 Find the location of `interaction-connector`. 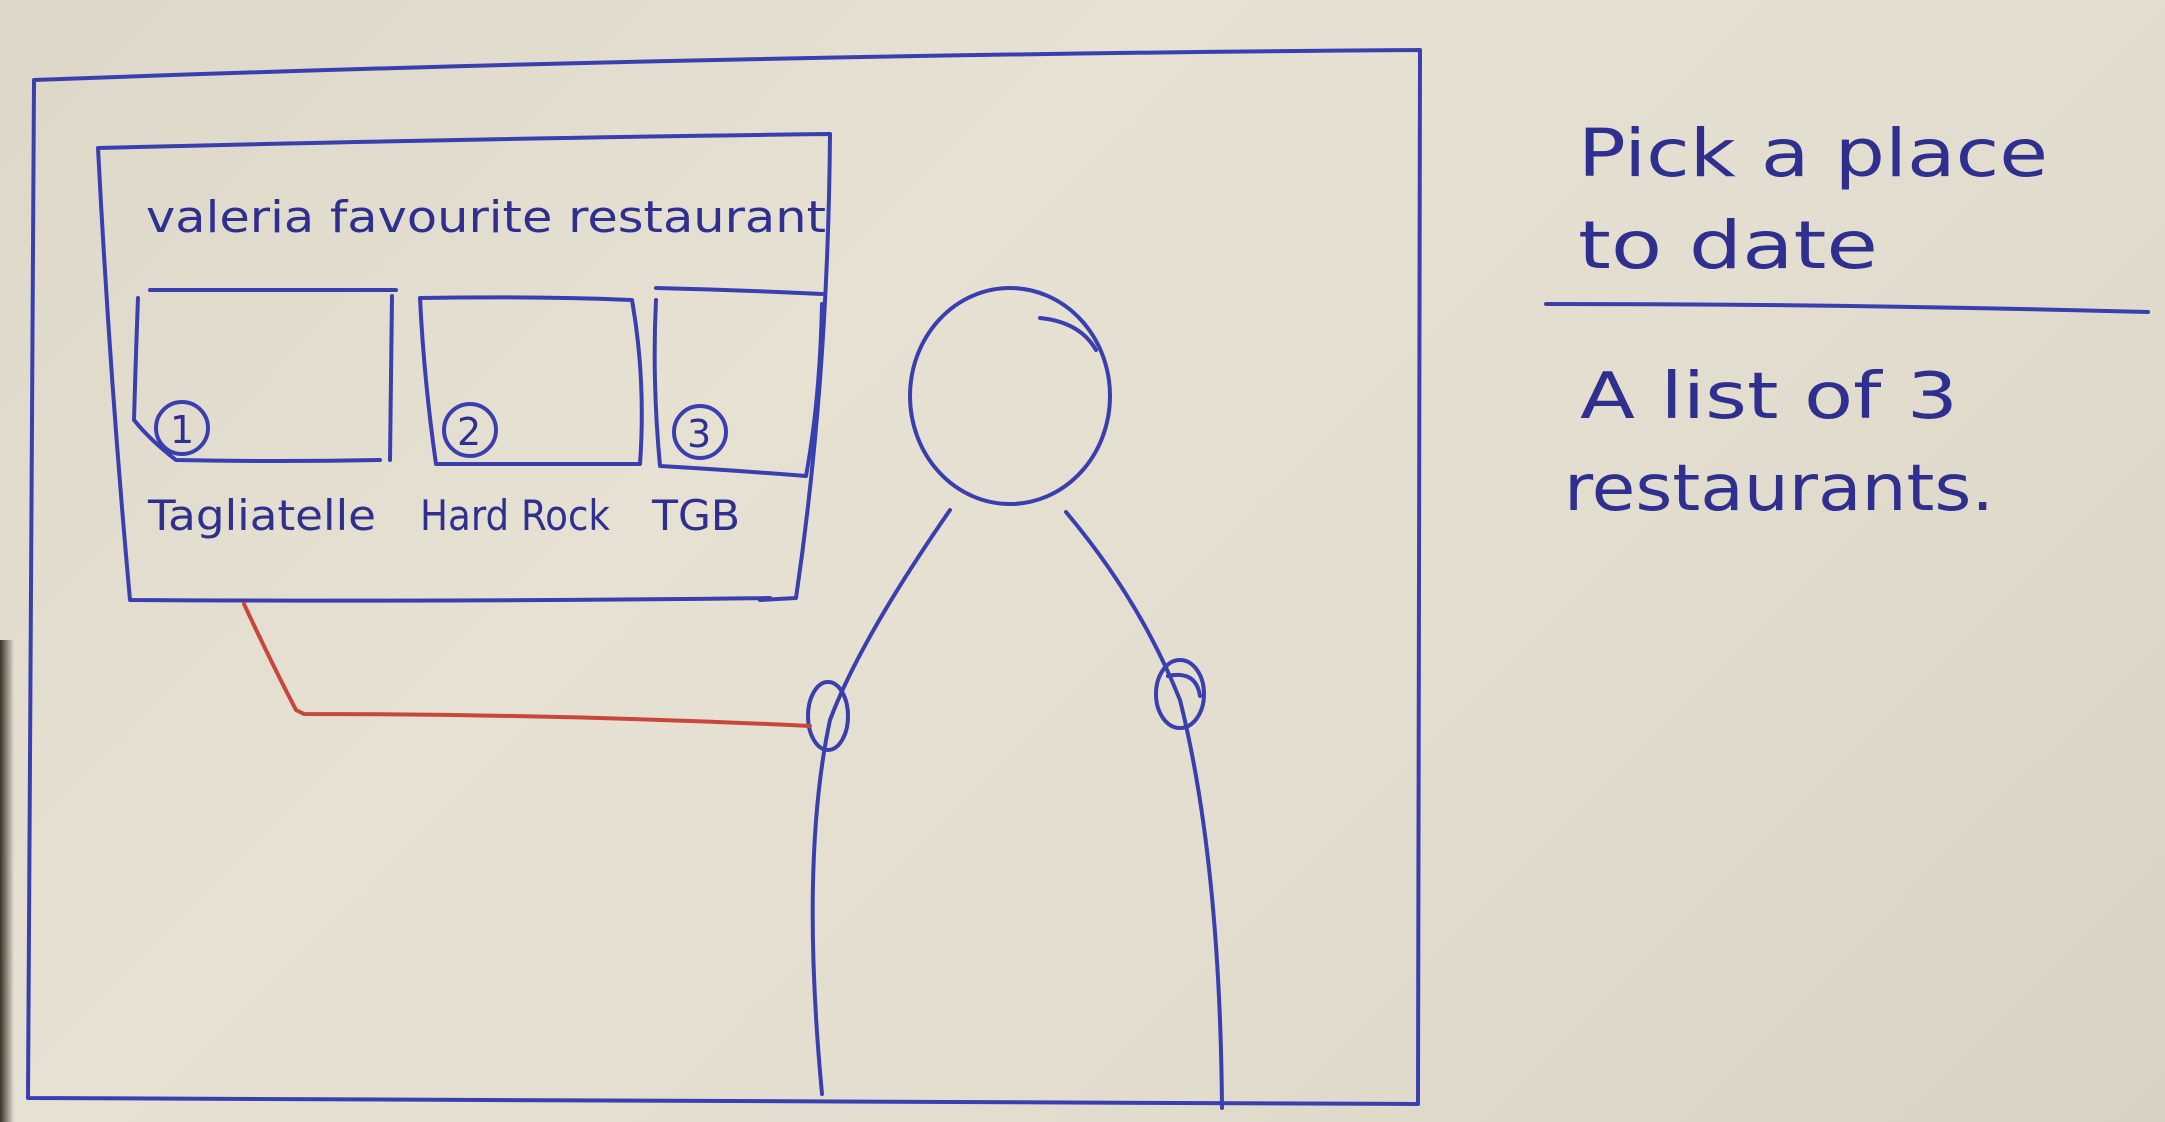

interaction-connector is located at coordinates (527, 665).